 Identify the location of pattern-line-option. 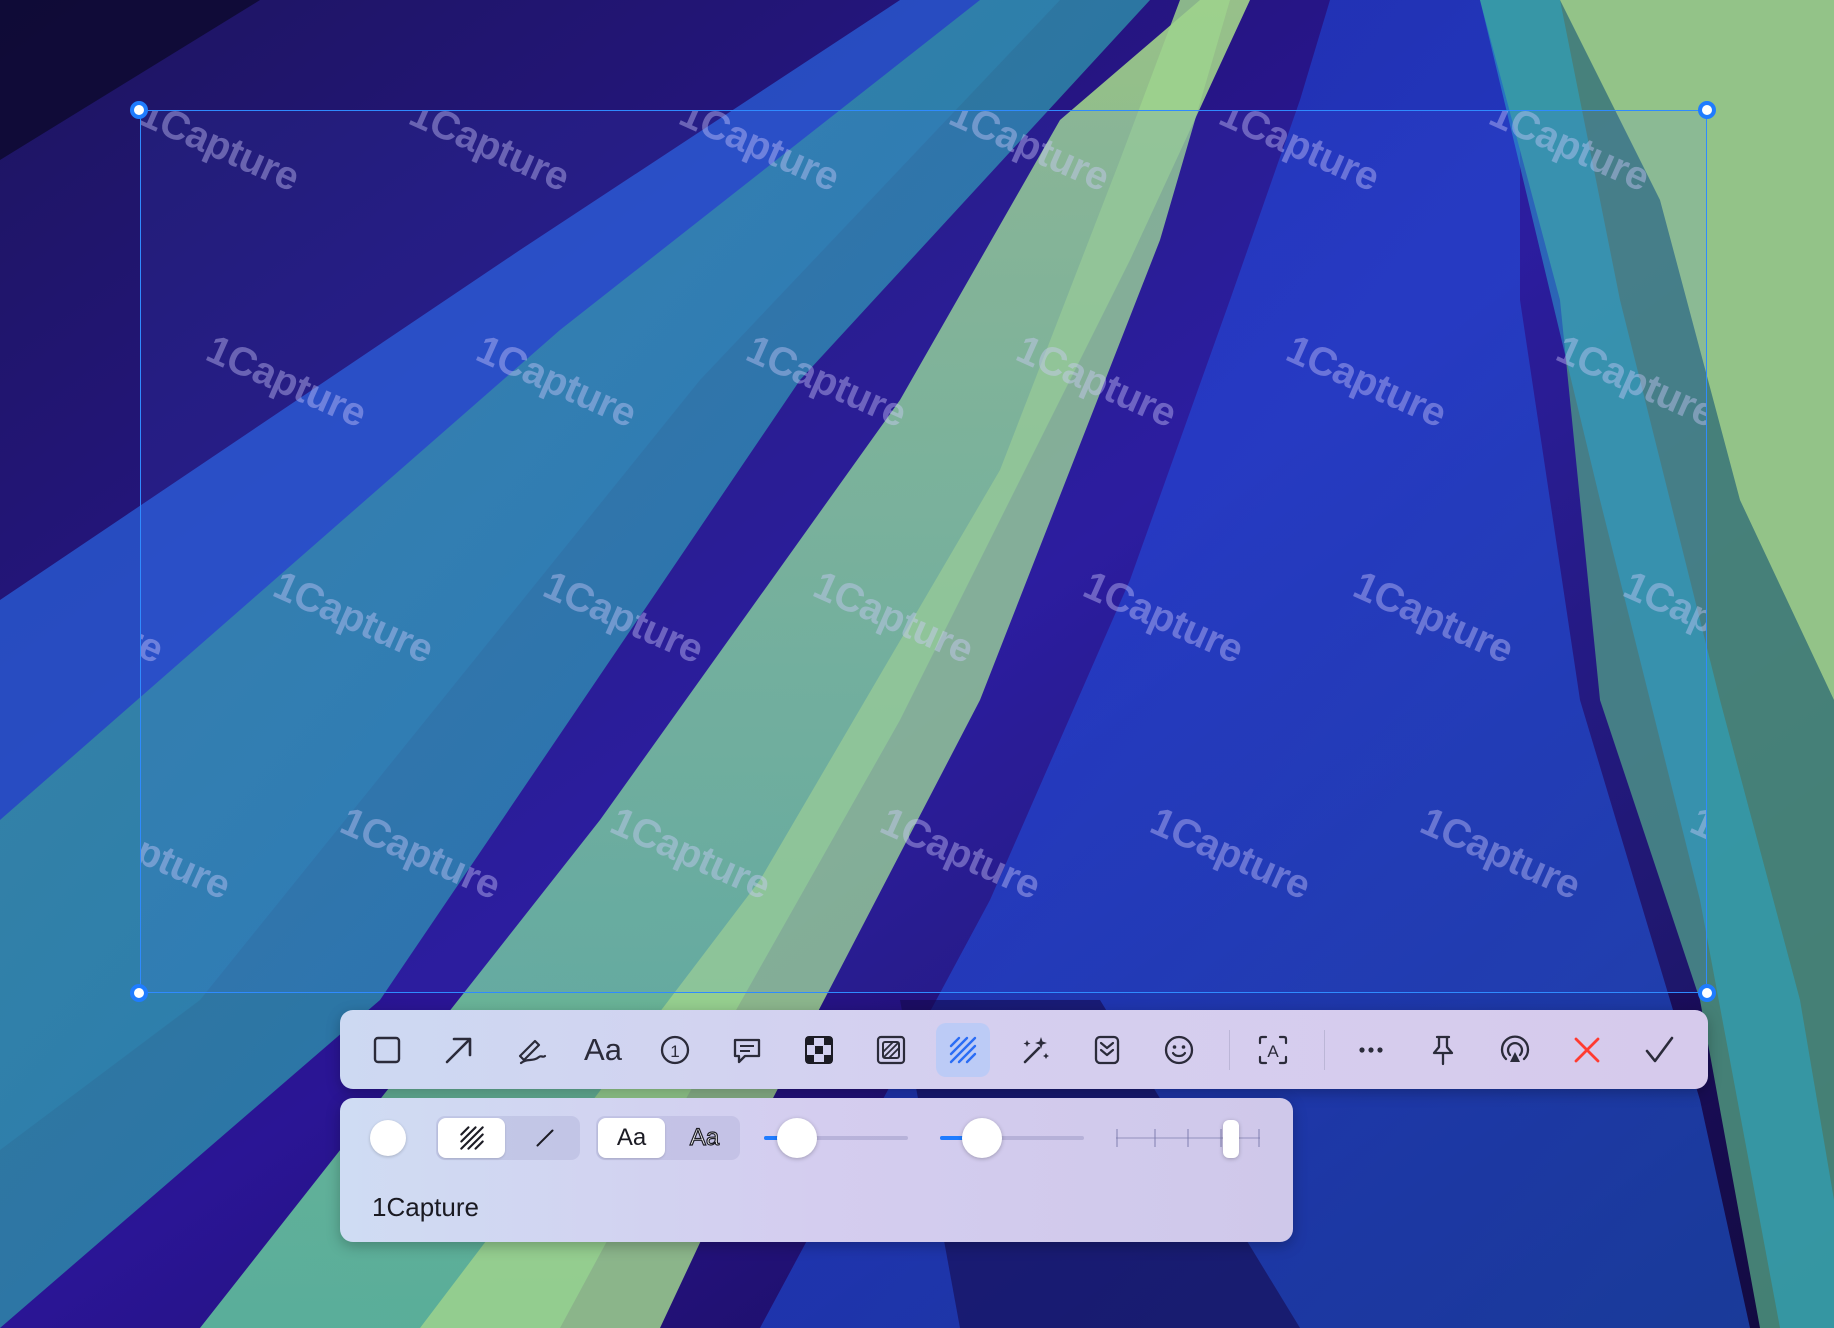
(544, 1138).